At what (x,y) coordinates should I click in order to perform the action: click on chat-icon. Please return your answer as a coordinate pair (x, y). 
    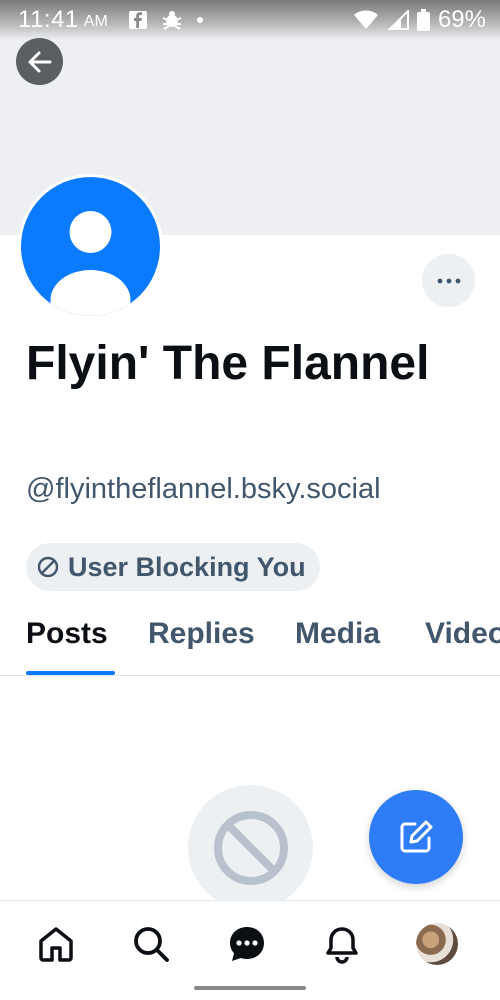
    Looking at the image, I should click on (247, 944).